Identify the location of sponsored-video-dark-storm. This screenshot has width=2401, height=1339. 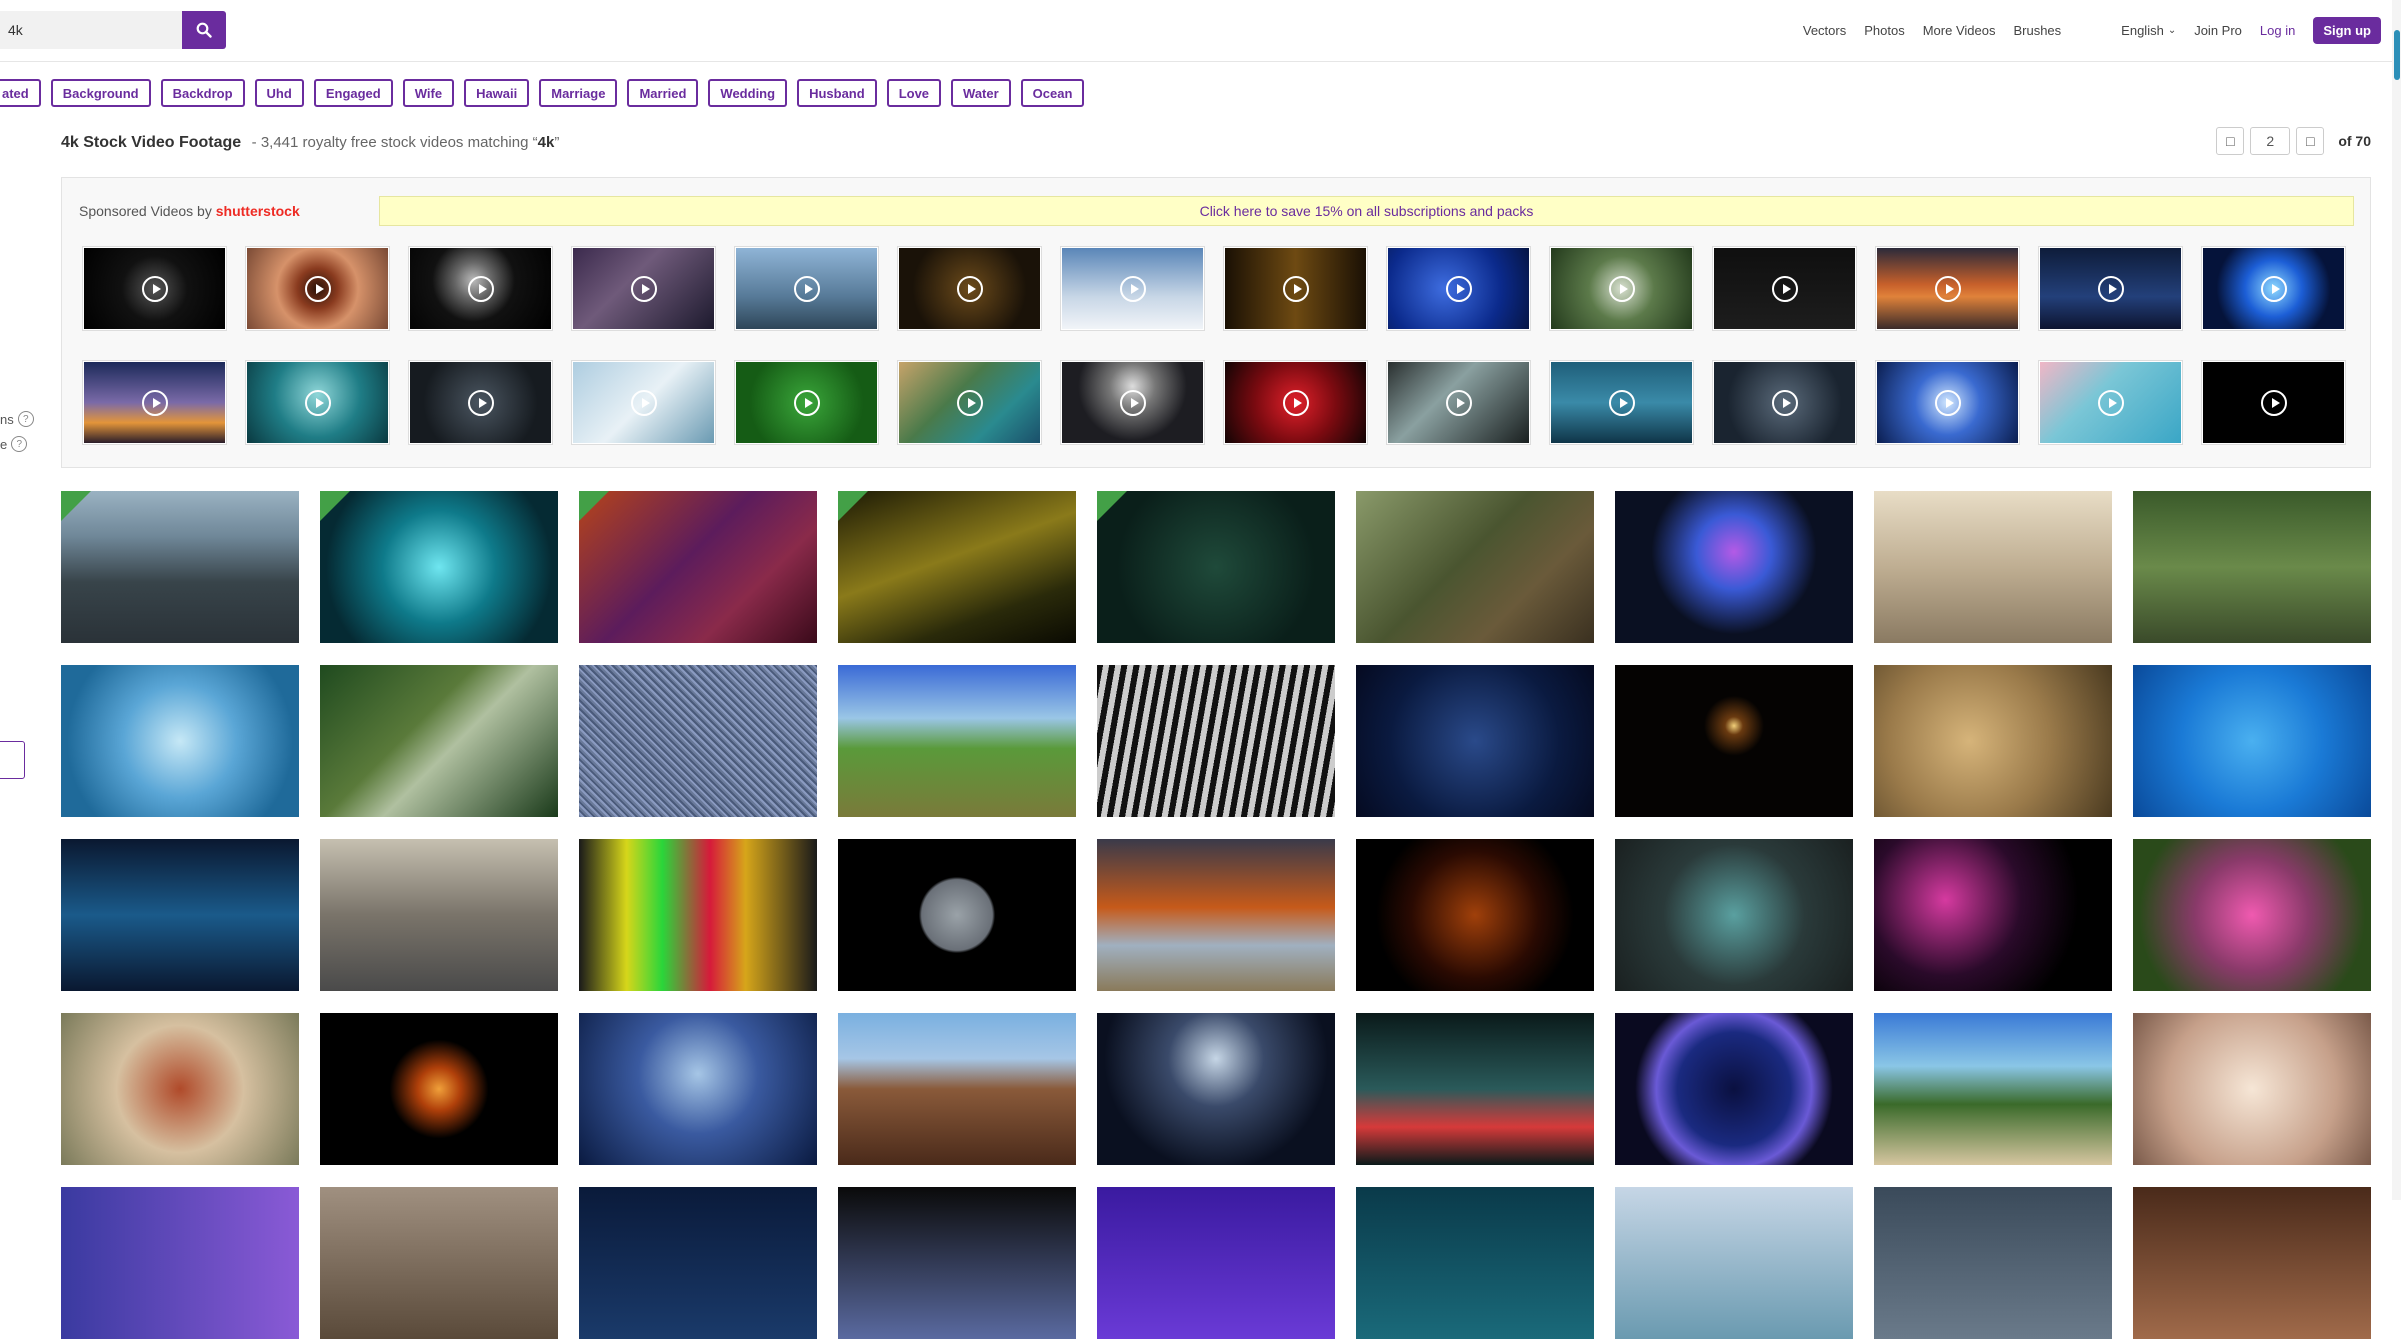
(480, 402).